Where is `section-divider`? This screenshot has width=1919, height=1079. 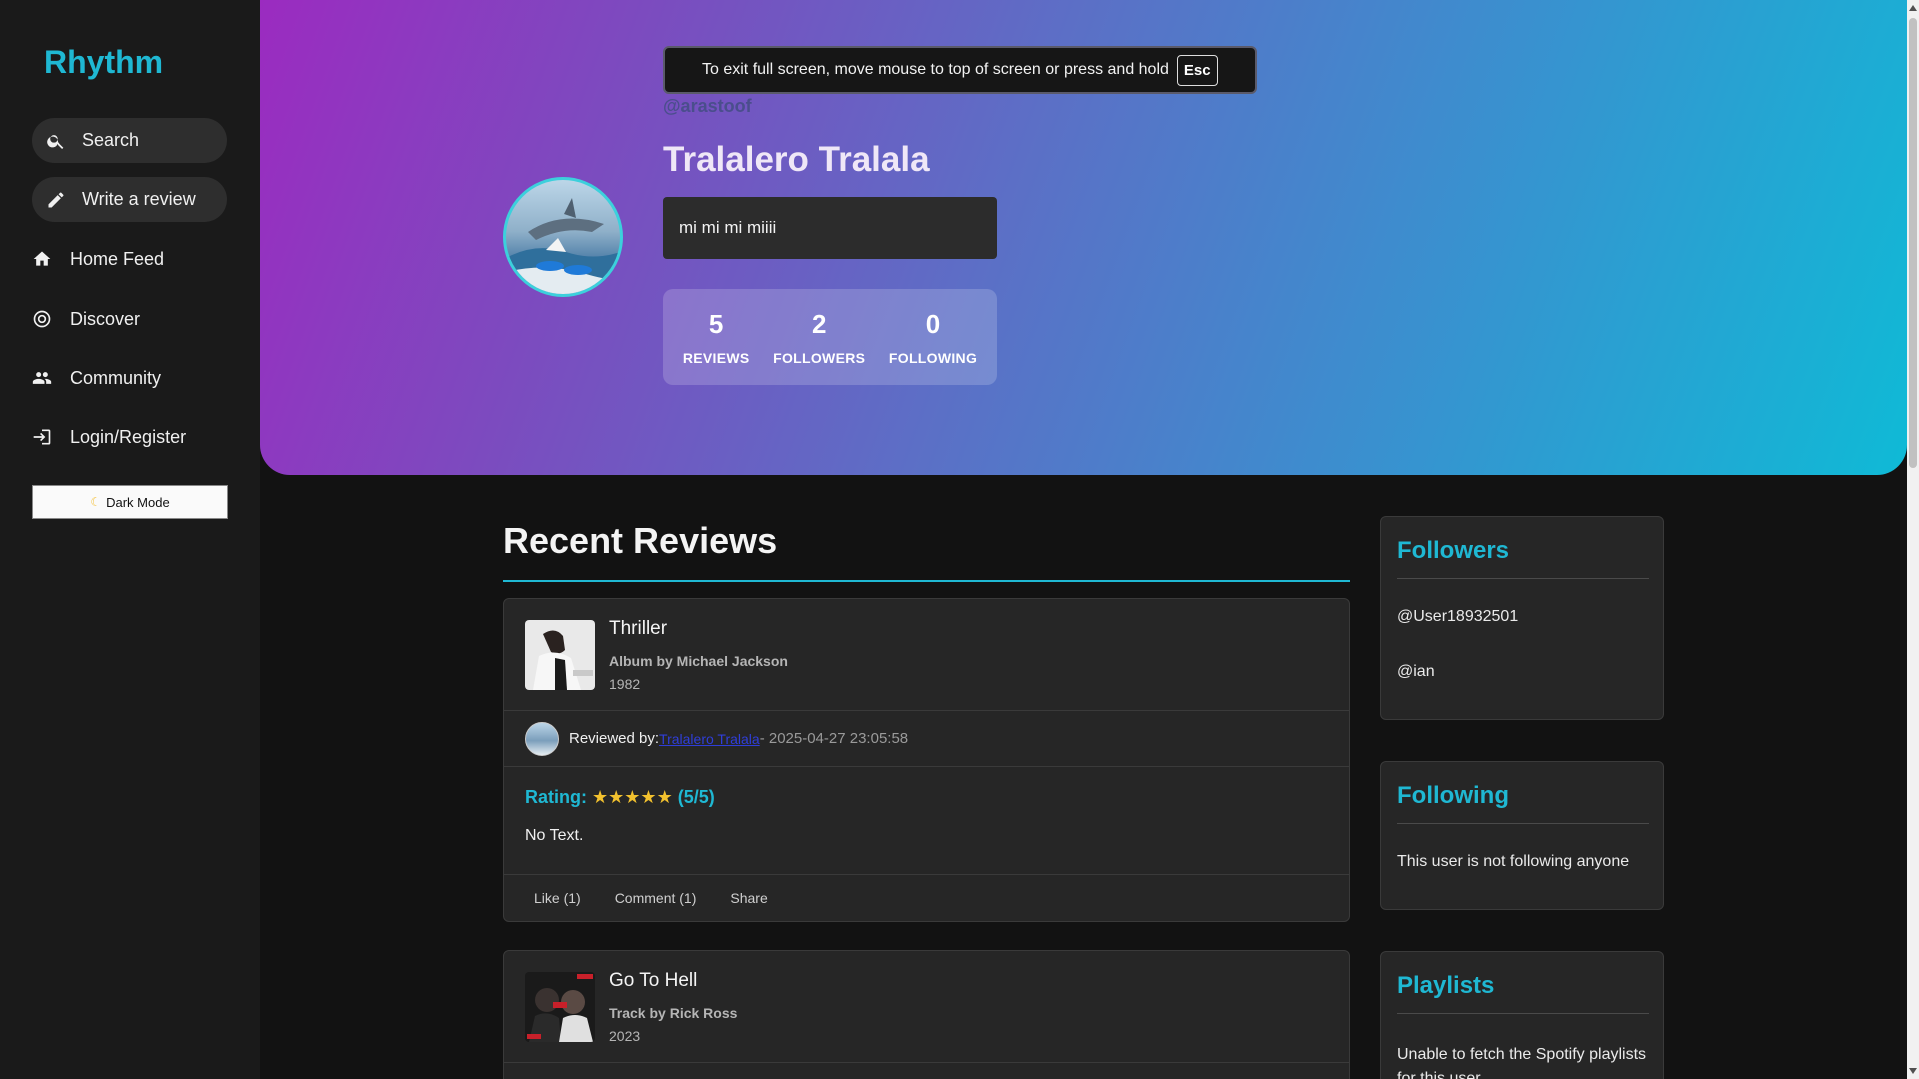 section-divider is located at coordinates (926, 581).